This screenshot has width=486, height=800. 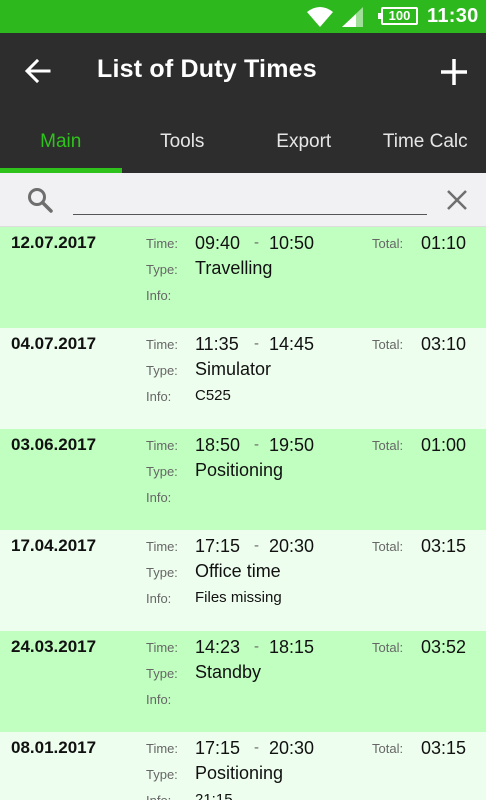 I want to click on total-duration: 01:00, so click(x=444, y=445).